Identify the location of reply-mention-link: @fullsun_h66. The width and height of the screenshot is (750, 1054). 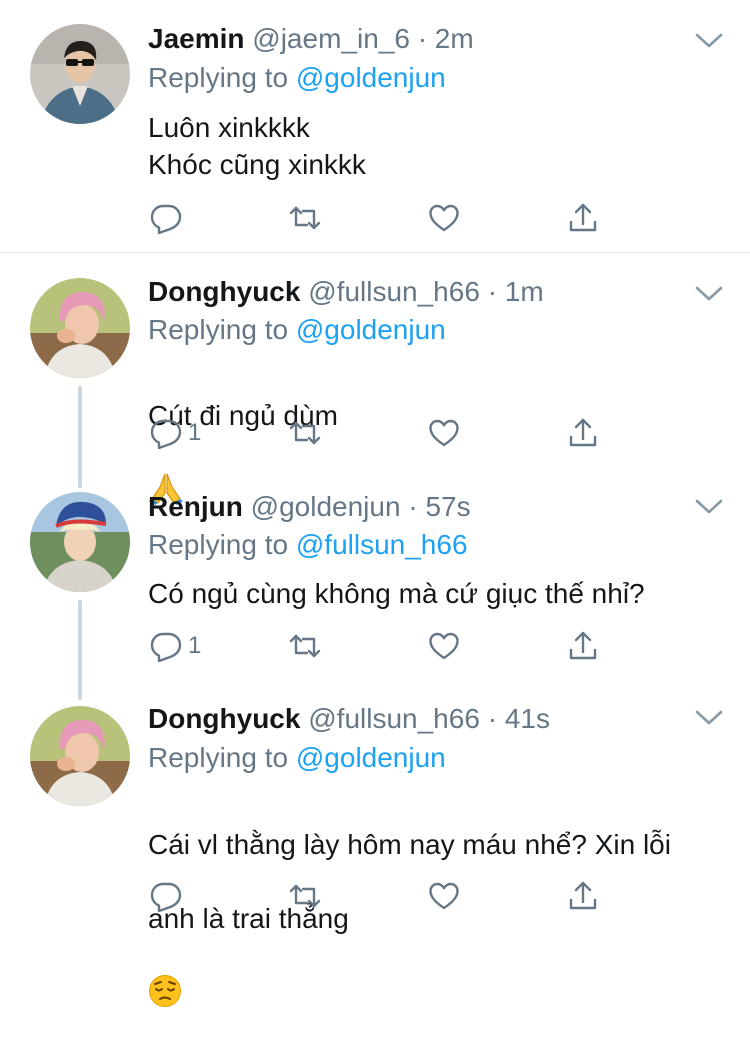
(382, 544).